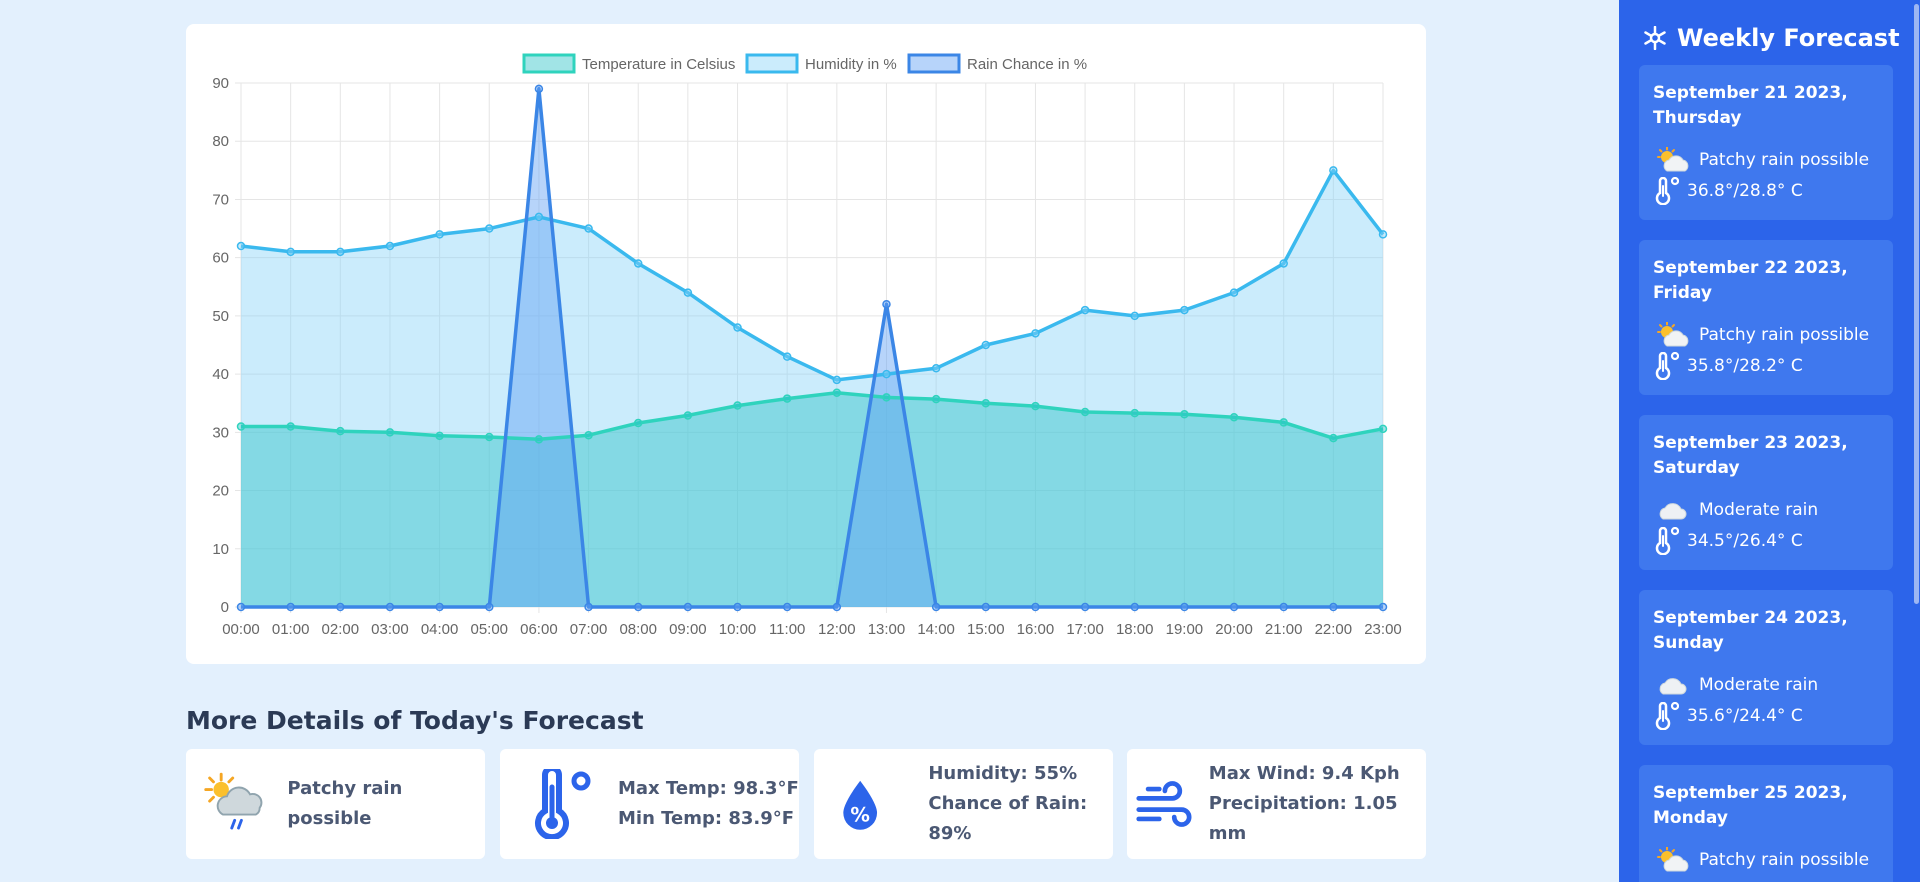  Describe the element at coordinates (934, 63) in the screenshot. I see `rain-chance-in-legend-swatch` at that location.